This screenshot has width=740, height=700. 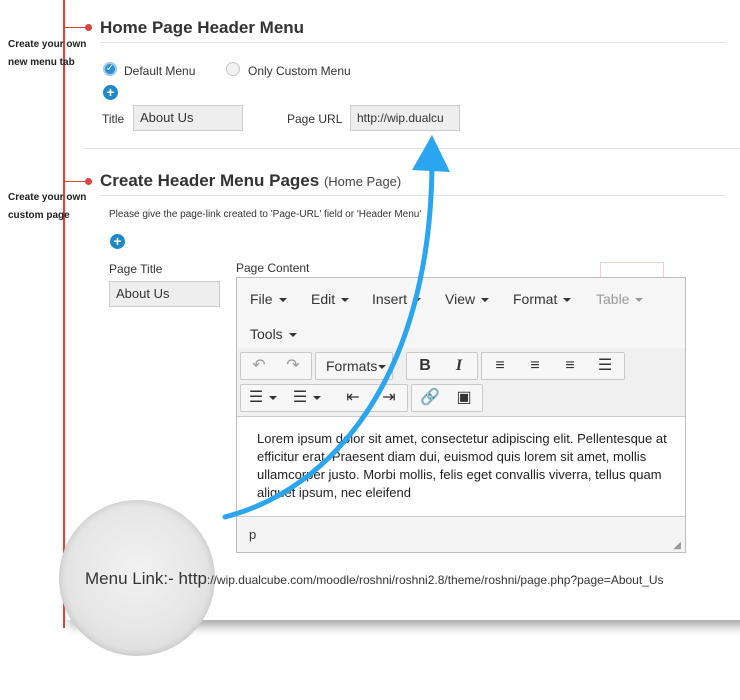 I want to click on menu-link-label: Menu Link:- http, so click(x=146, y=578).